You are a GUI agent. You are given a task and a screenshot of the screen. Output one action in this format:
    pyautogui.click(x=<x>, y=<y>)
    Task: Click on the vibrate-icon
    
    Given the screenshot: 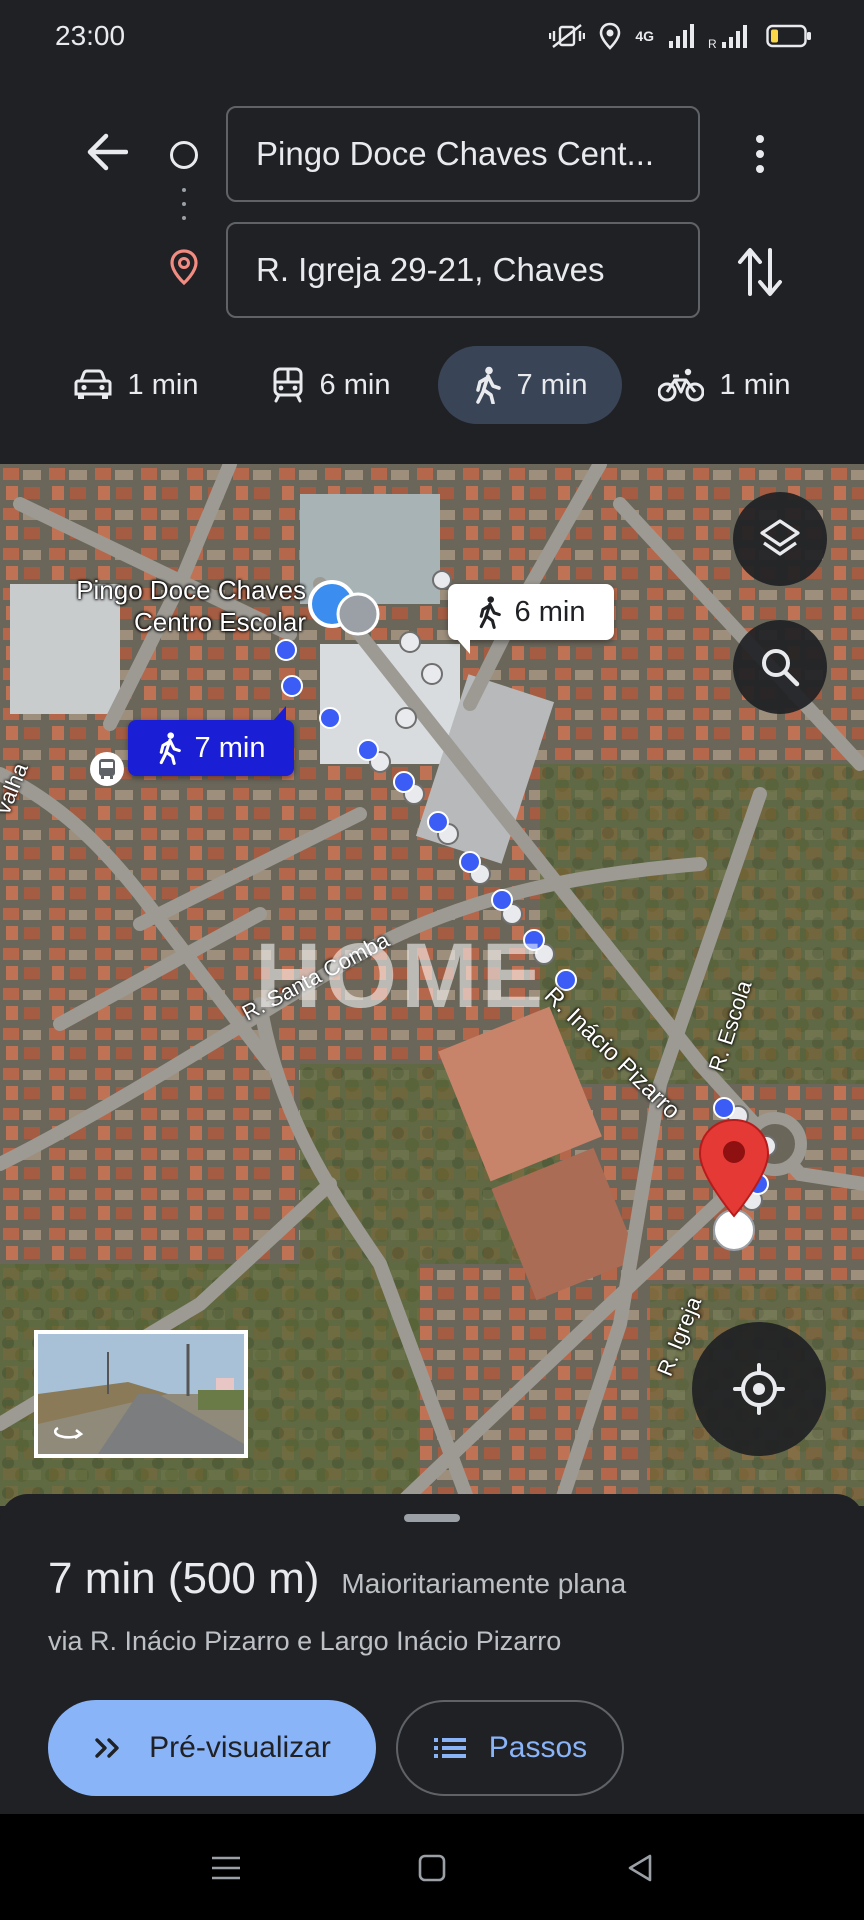 What is the action you would take?
    pyautogui.click(x=567, y=36)
    